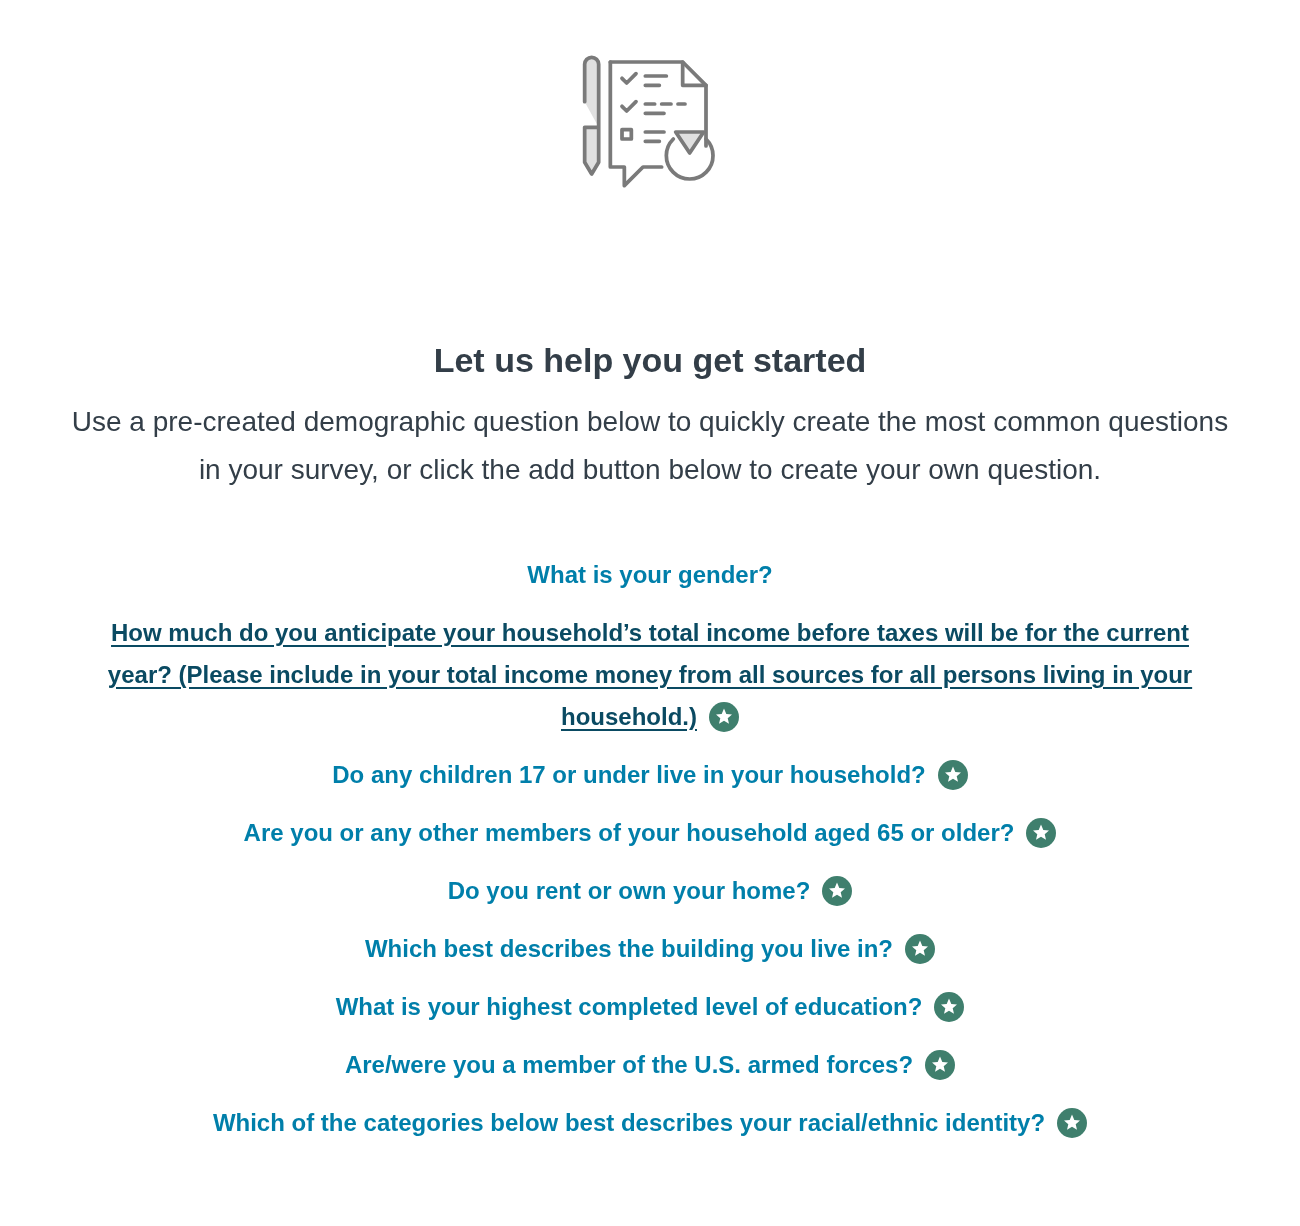 This screenshot has width=1300, height=1226. I want to click on demographic-question-link: Are you or any other members of your household aged 65 or older?, so click(650, 833).